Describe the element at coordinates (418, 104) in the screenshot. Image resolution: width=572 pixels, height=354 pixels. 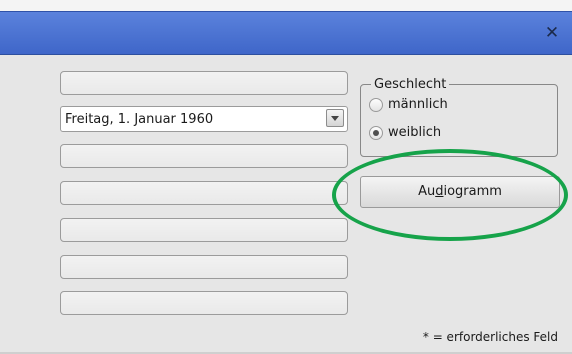
I see `radio-male-label: männlich` at that location.